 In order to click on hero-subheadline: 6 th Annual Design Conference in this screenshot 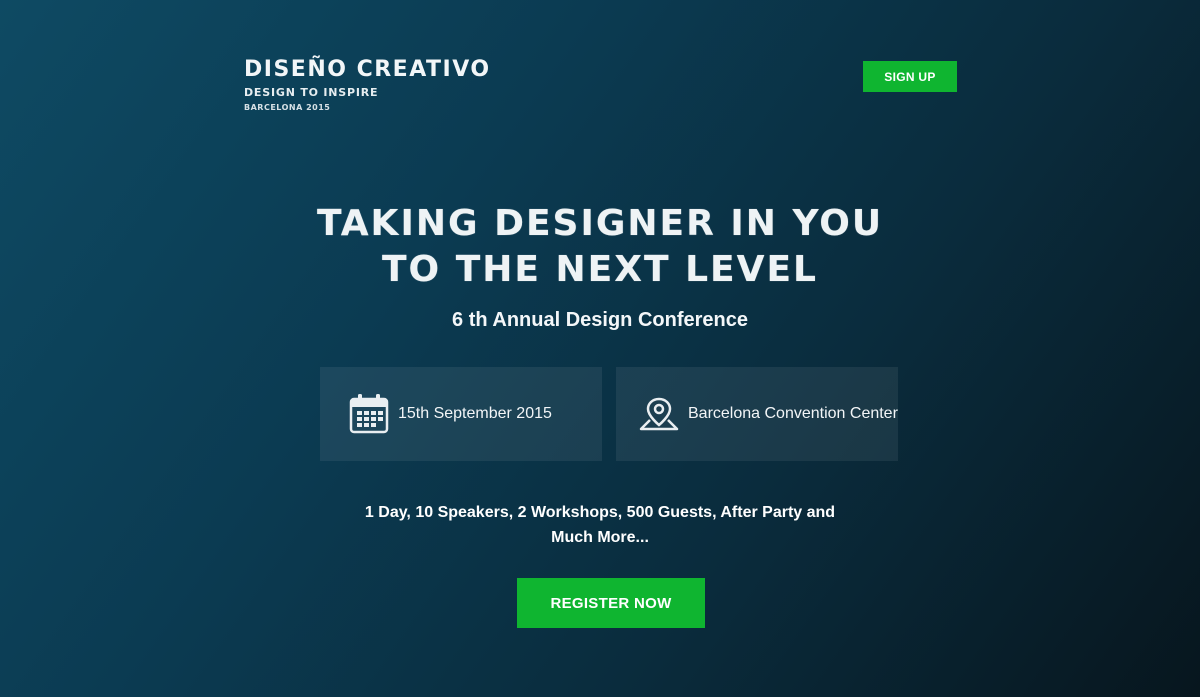, I will do `click(600, 320)`.